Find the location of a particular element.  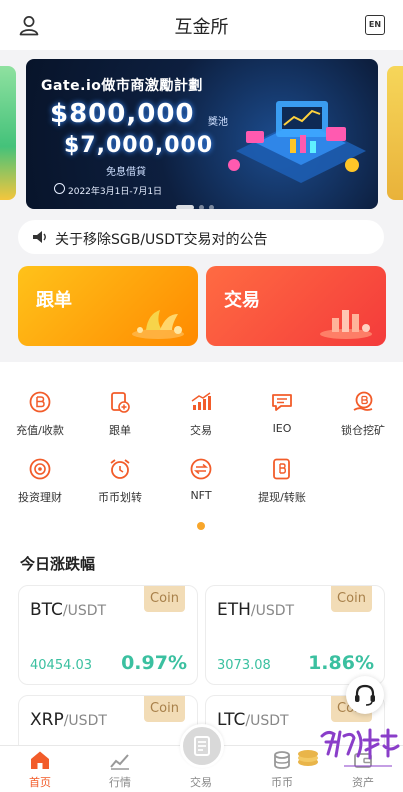

tab-label: 首页 is located at coordinates (40, 782).